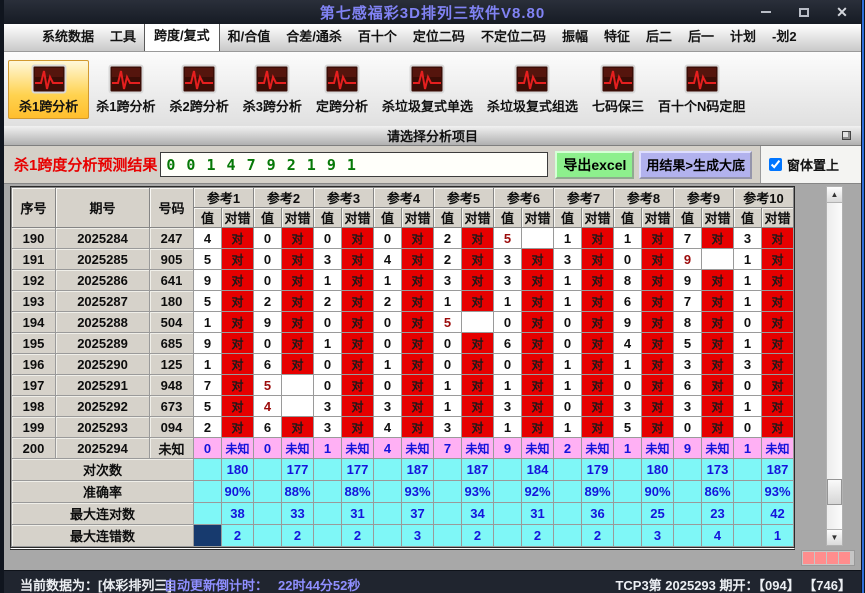  Describe the element at coordinates (597, 469) in the screenshot. I see `summary-value-cell: 179` at that location.